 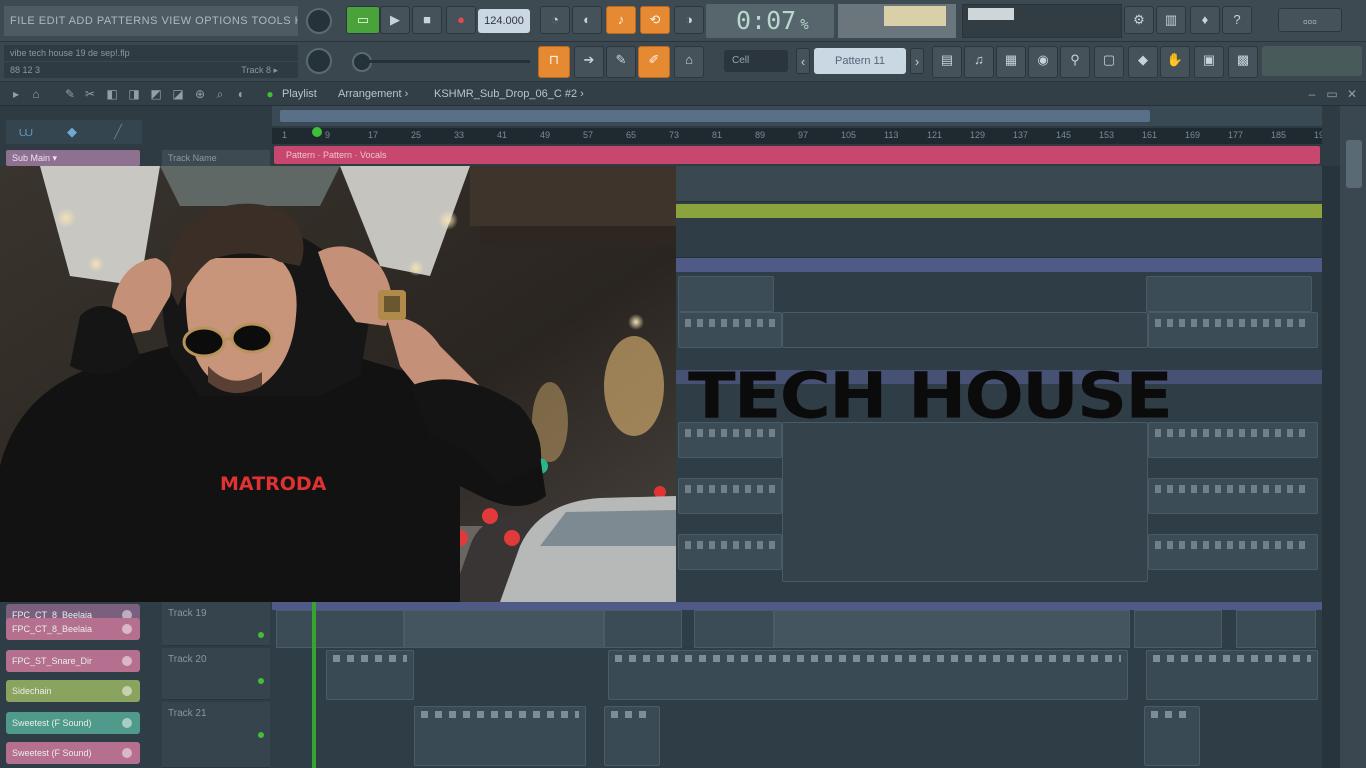 I want to click on project-shortcut: ▢, so click(x=1109, y=62).